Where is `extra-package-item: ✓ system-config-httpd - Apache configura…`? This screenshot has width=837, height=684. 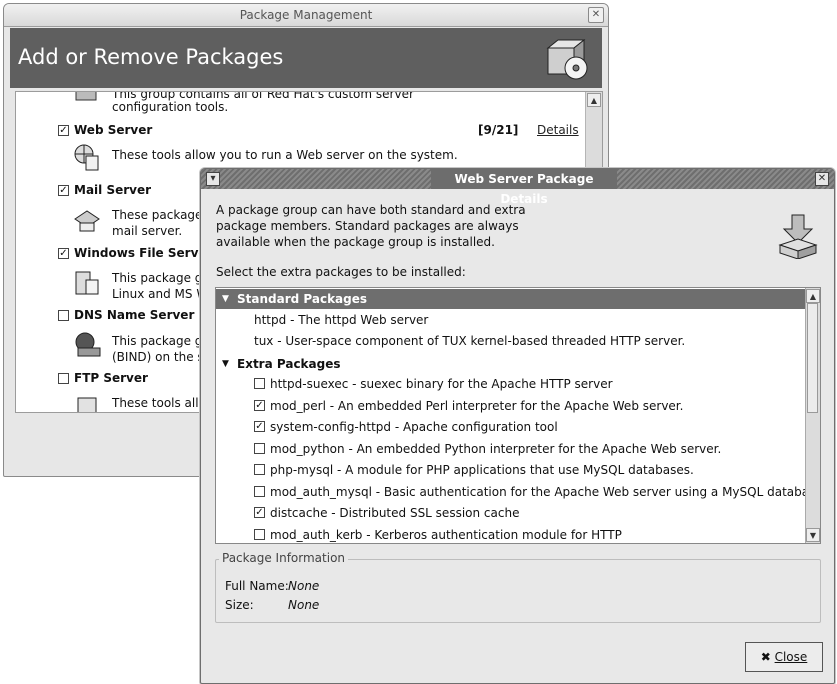 extra-package-item: ✓ system-config-httpd - Apache configura… is located at coordinates (529, 428).